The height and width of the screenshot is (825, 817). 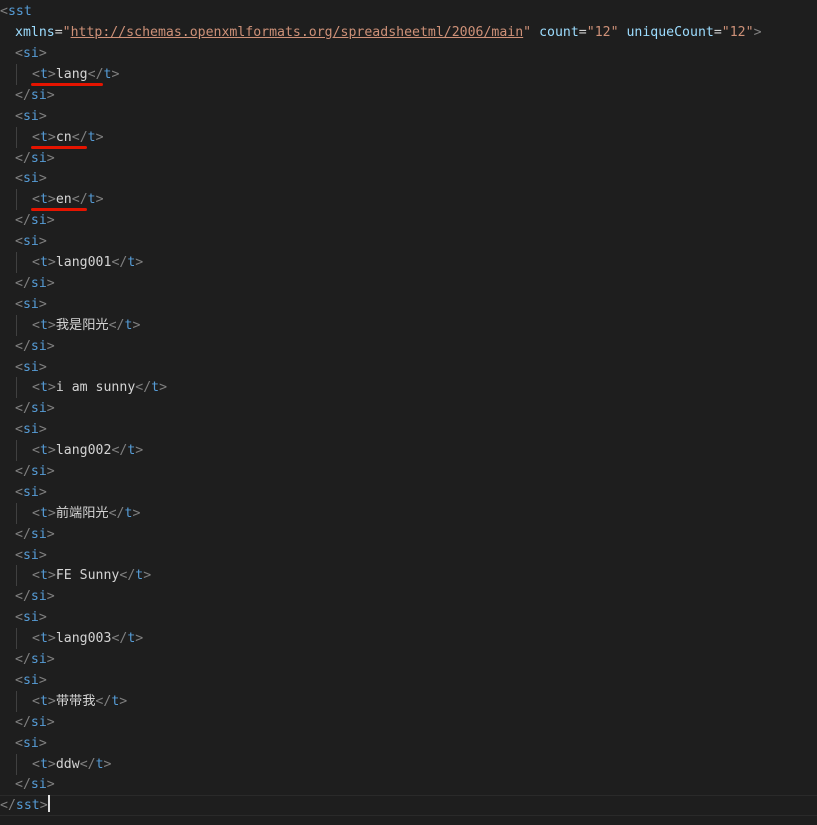 What do you see at coordinates (67, 764) in the screenshot?
I see `shared-string-value: ddw` at bounding box center [67, 764].